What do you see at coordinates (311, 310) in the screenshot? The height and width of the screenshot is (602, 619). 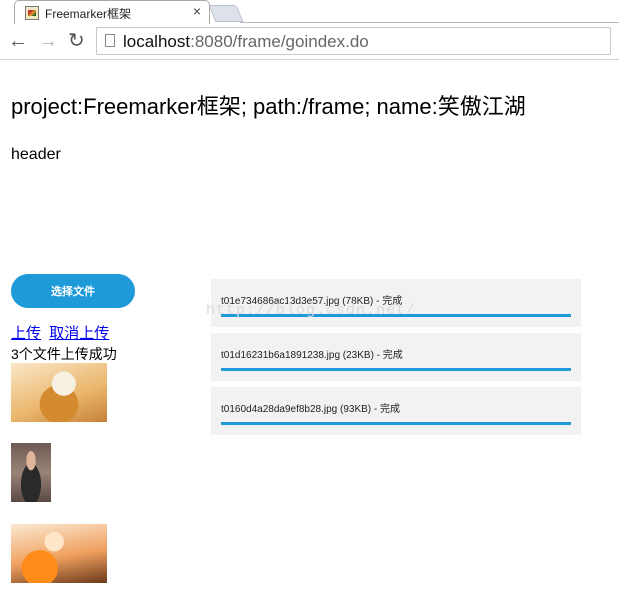 I see `watermark-text: http://blog.csdn.net/` at bounding box center [311, 310].